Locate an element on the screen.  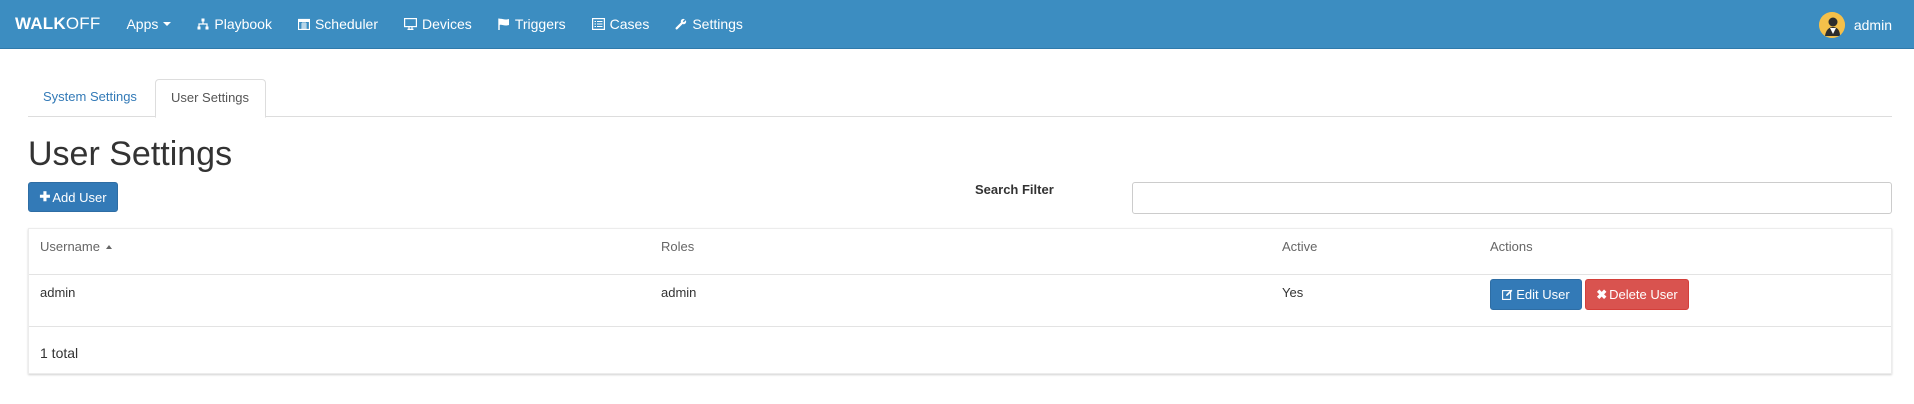
desktop-icon is located at coordinates (411, 24).